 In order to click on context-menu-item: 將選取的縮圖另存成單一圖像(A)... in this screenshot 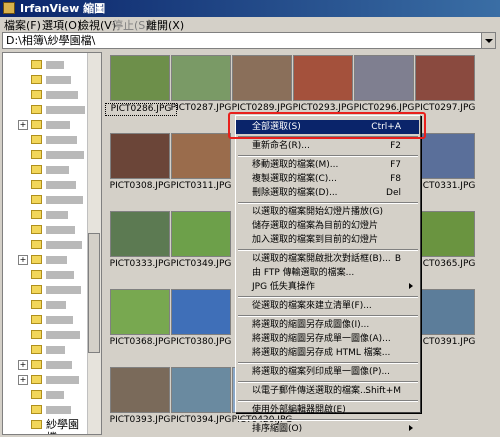, I will do `click(327, 339)`.